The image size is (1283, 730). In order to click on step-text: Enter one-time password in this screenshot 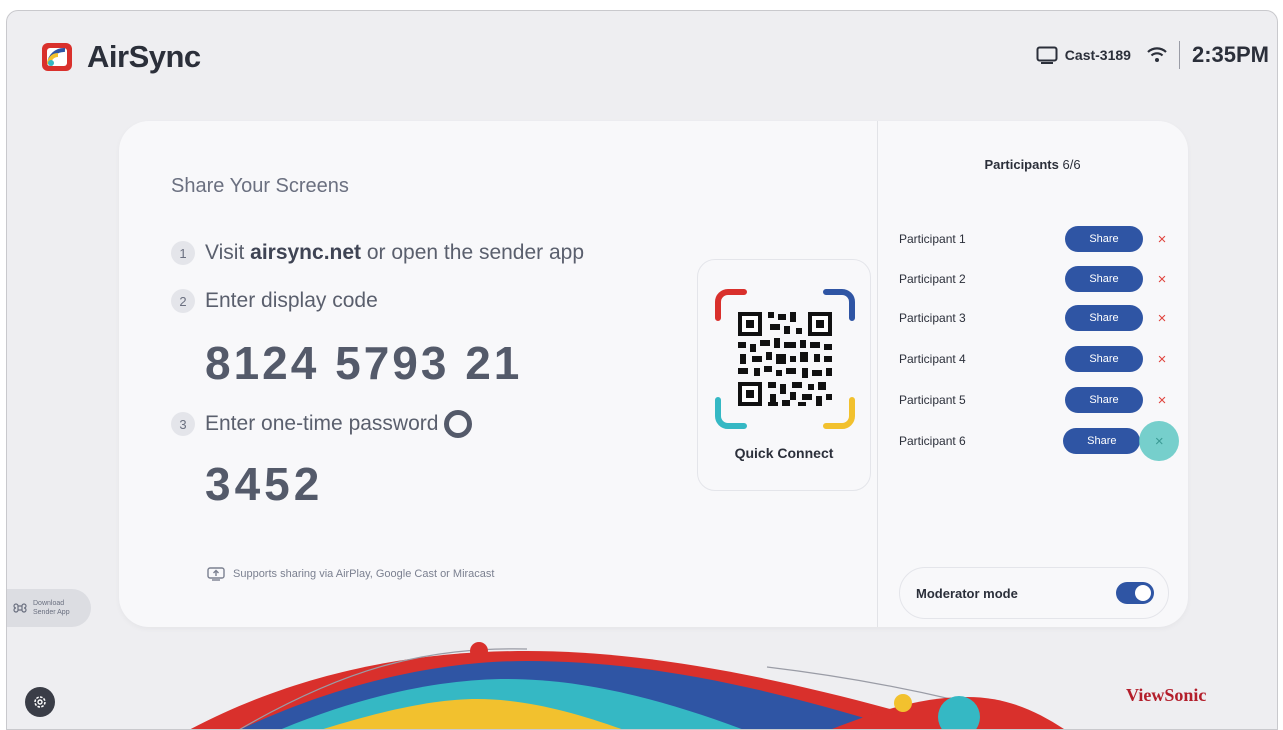, I will do `click(322, 423)`.